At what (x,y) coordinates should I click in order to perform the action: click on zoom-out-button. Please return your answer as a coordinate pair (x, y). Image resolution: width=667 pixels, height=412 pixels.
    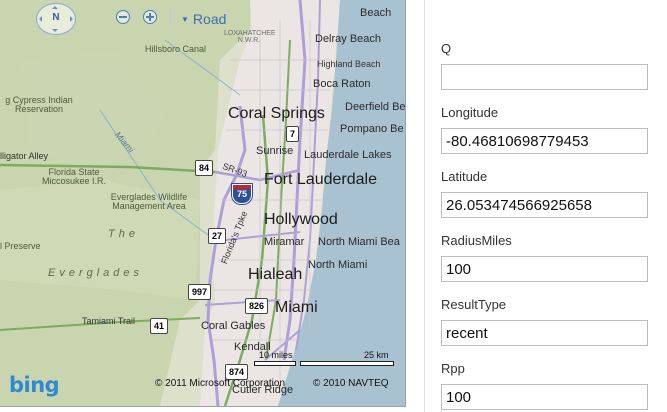
    Looking at the image, I should click on (123, 17).